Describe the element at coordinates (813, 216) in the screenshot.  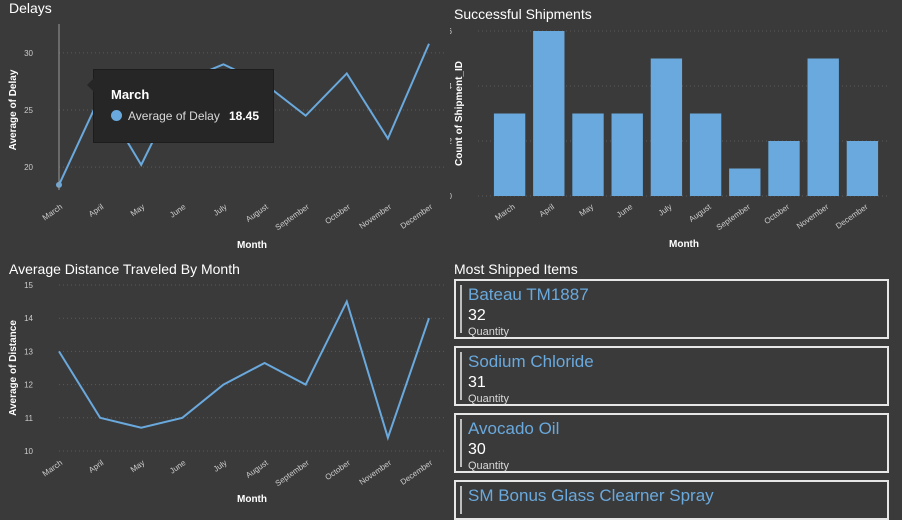
I see `shipments-x-tick-label: November` at that location.